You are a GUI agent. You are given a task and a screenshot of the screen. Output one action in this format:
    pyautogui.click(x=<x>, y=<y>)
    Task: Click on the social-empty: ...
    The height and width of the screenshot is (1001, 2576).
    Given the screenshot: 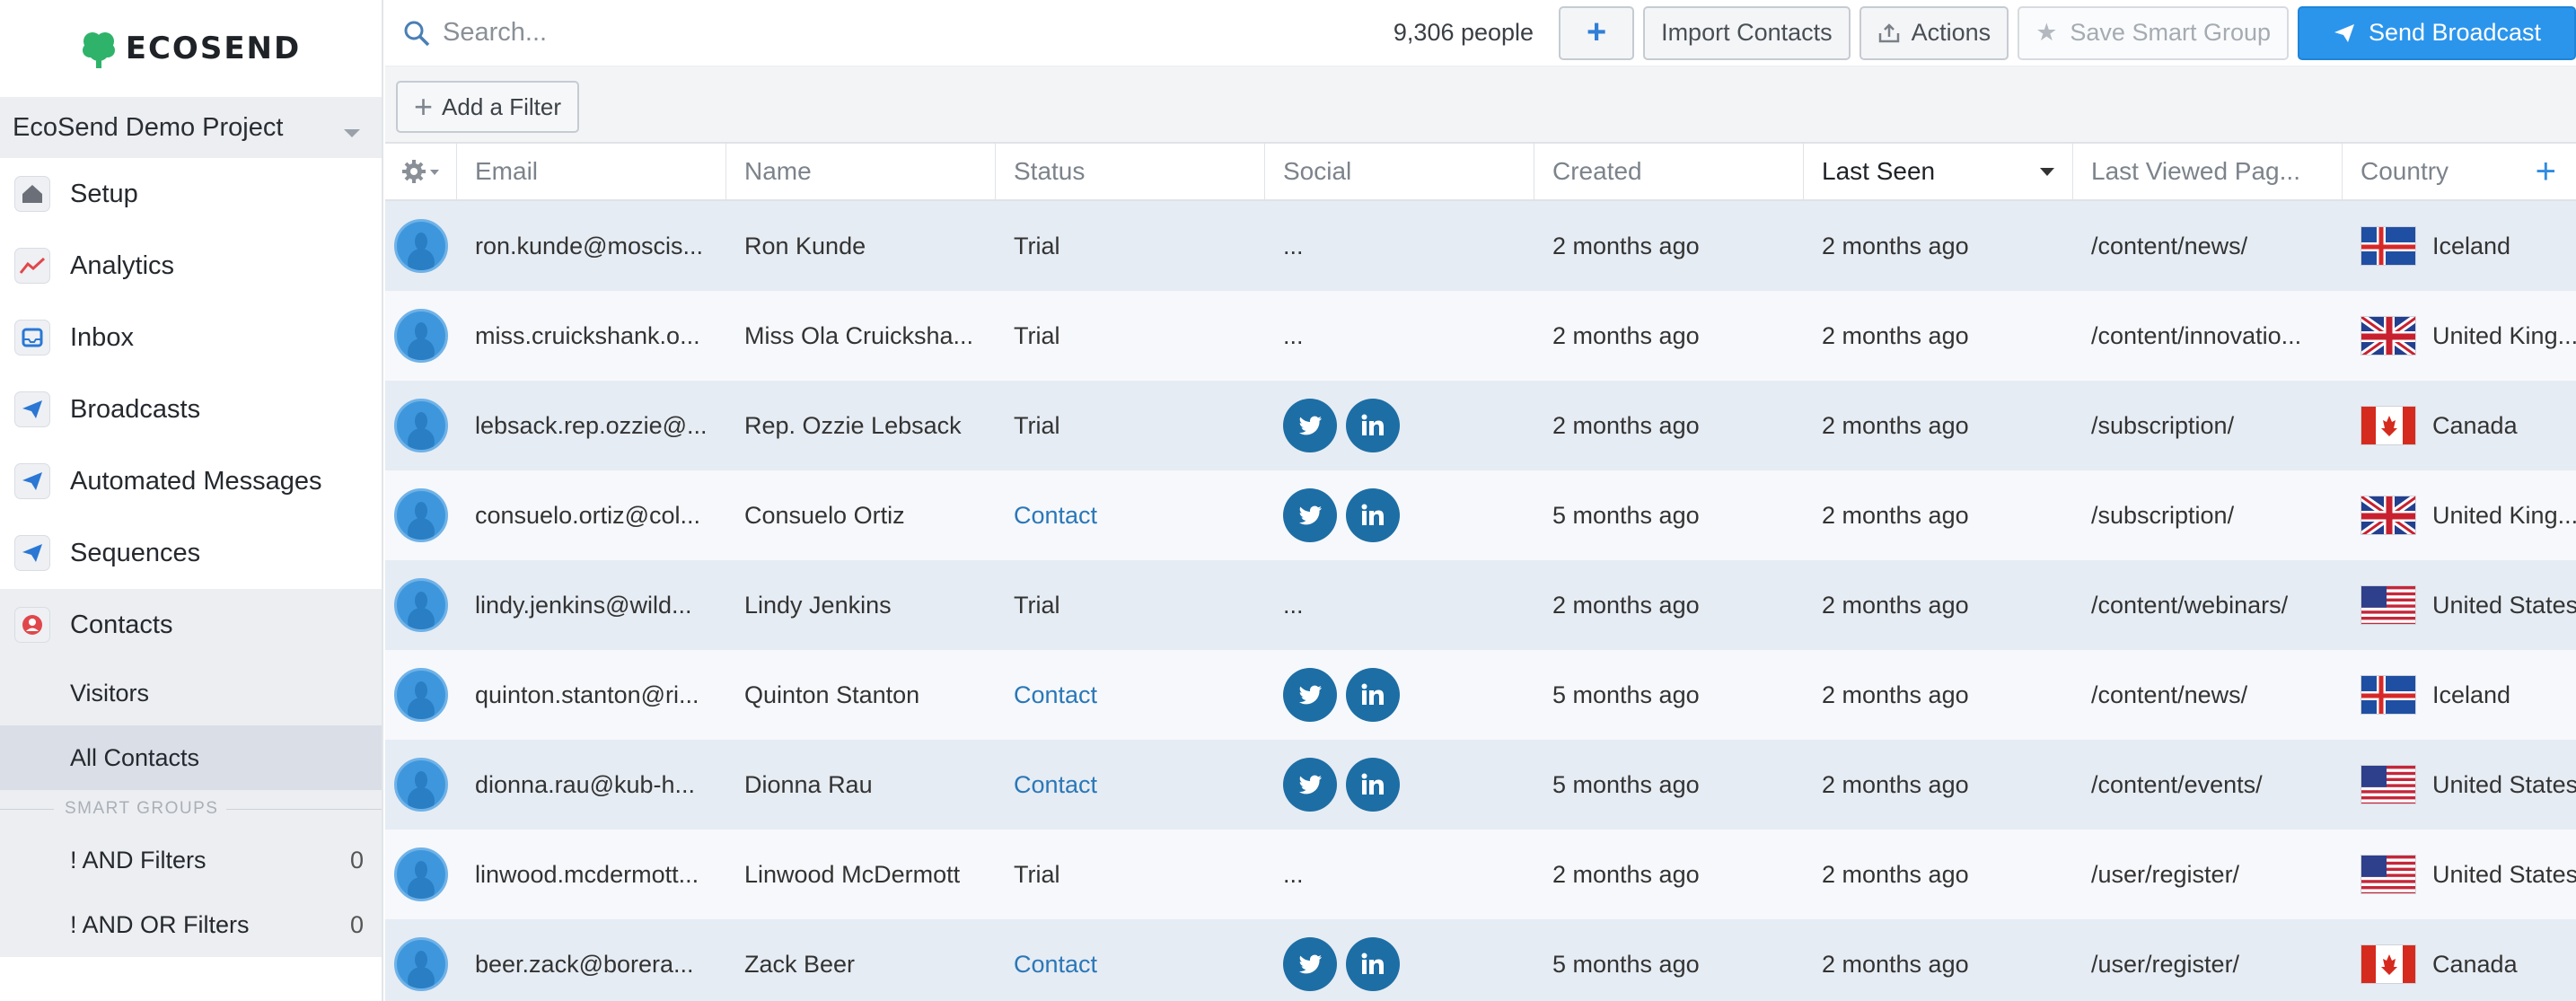 What is the action you would take?
    pyautogui.click(x=1293, y=245)
    